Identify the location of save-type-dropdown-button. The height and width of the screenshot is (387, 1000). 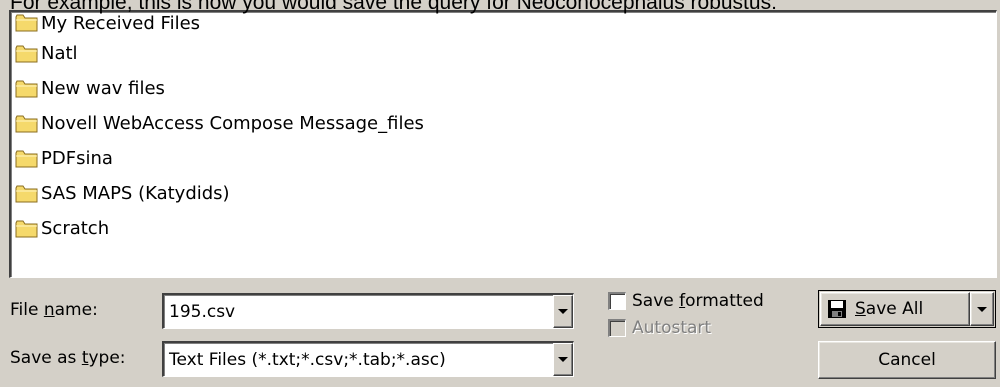
(563, 359).